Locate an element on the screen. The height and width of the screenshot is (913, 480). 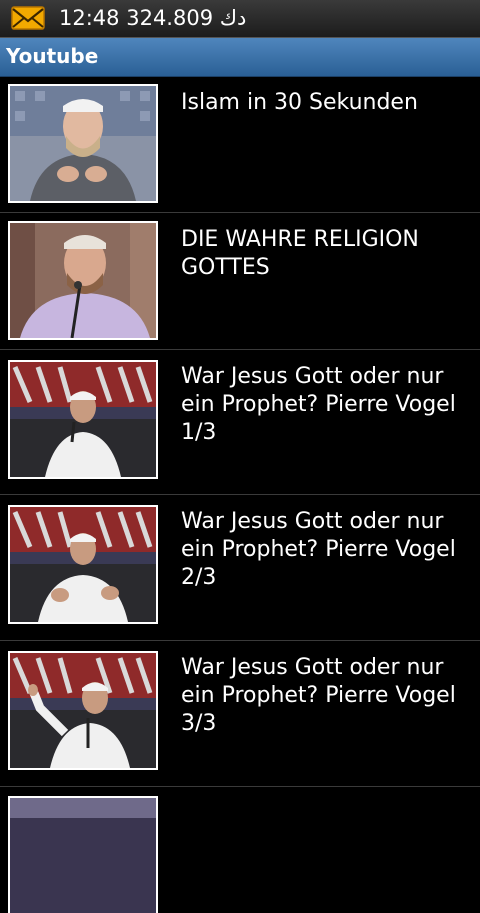
video-title: DIE WAHRE RELIGION GOTTES is located at coordinates (300, 253).